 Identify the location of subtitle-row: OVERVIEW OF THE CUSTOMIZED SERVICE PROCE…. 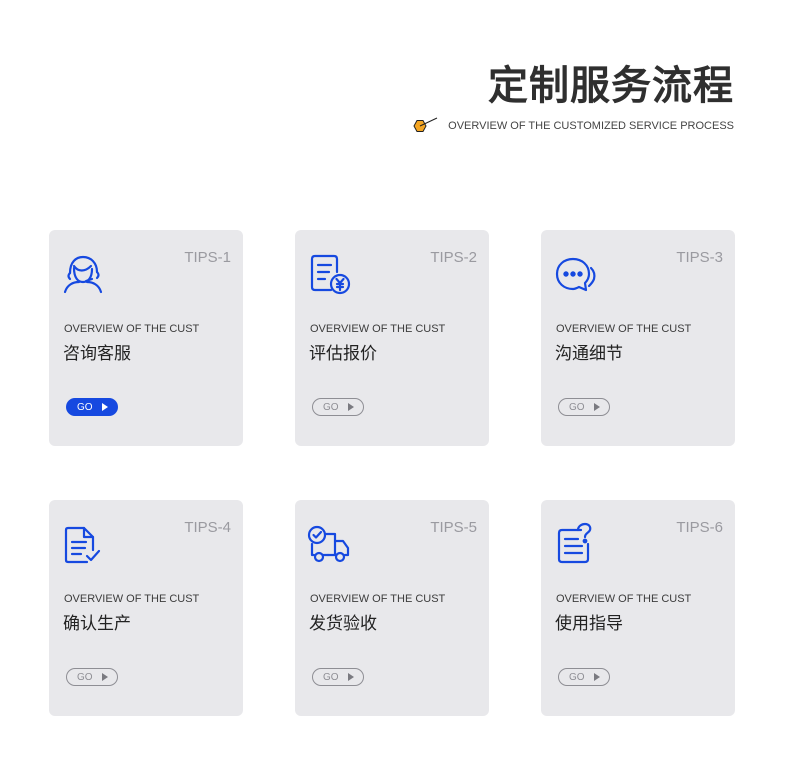
(572, 126).